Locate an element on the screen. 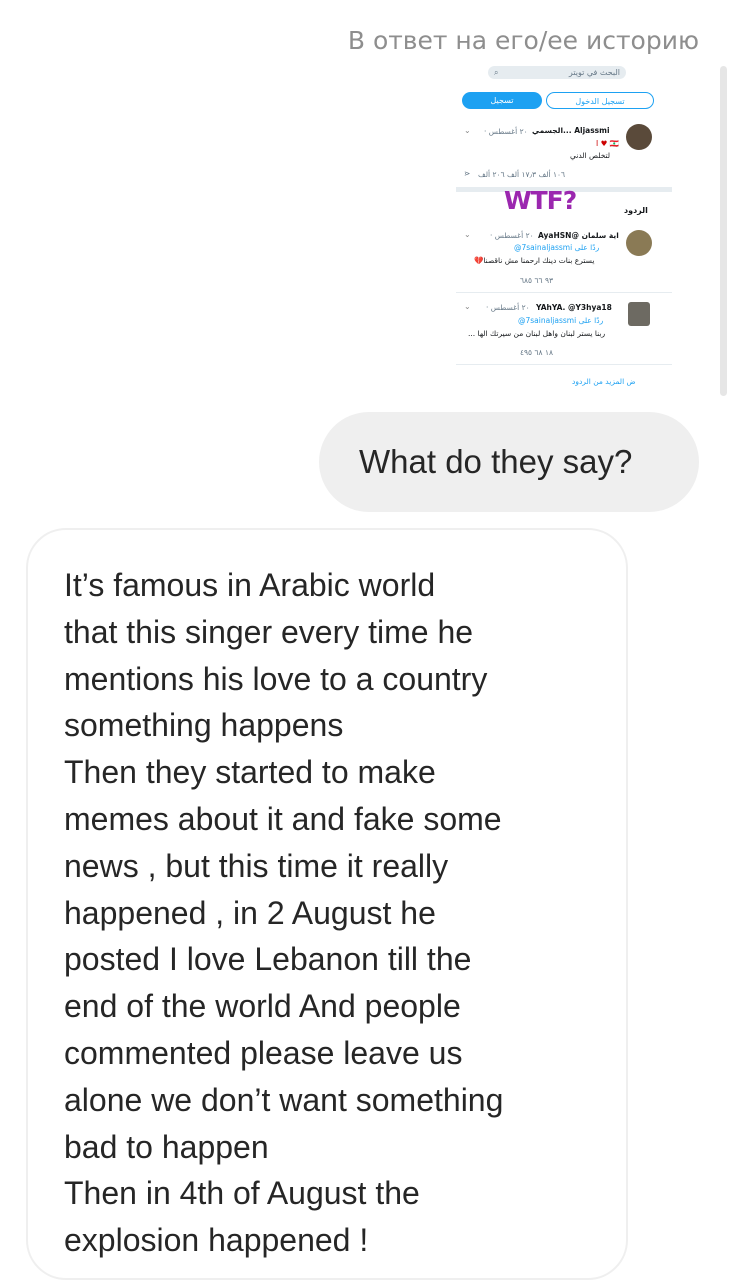 Image resolution: width=733 pixels, height=1280 pixels. wtf-overlay-text: WTF? is located at coordinates (540, 200).